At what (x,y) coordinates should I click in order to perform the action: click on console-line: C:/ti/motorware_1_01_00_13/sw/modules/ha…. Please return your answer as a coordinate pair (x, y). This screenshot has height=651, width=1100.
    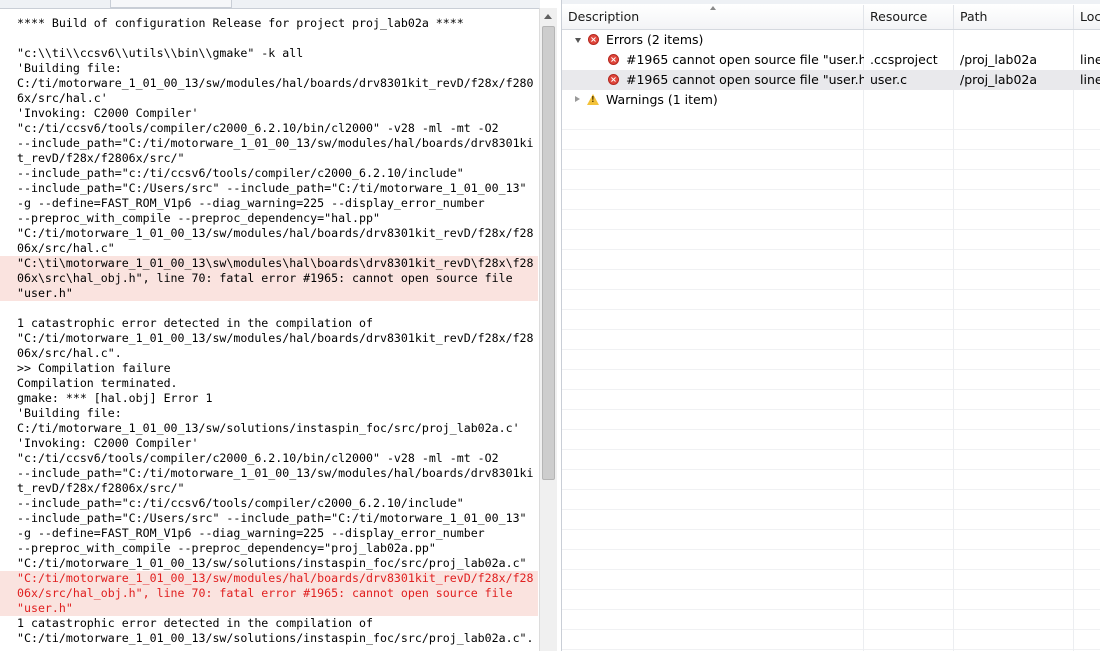
    Looking at the image, I should click on (275, 83).